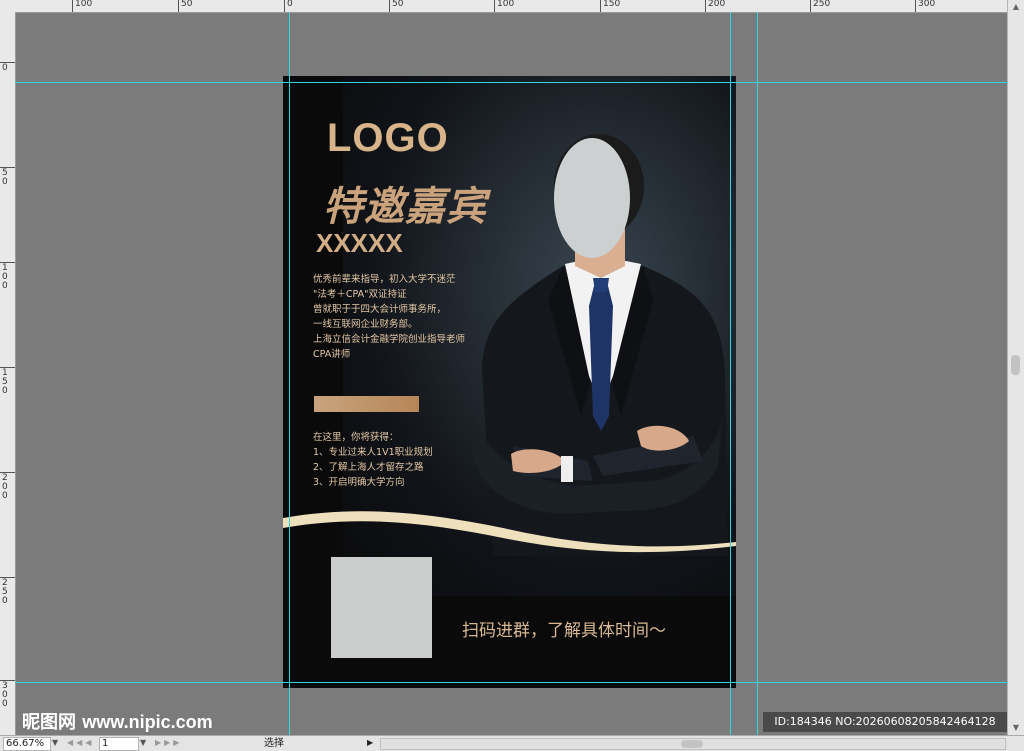 Image resolution: width=1024 pixels, height=751 pixels. Describe the element at coordinates (360, 294) in the screenshot. I see `bio-line: "法考＋CPA"双证持证` at that location.